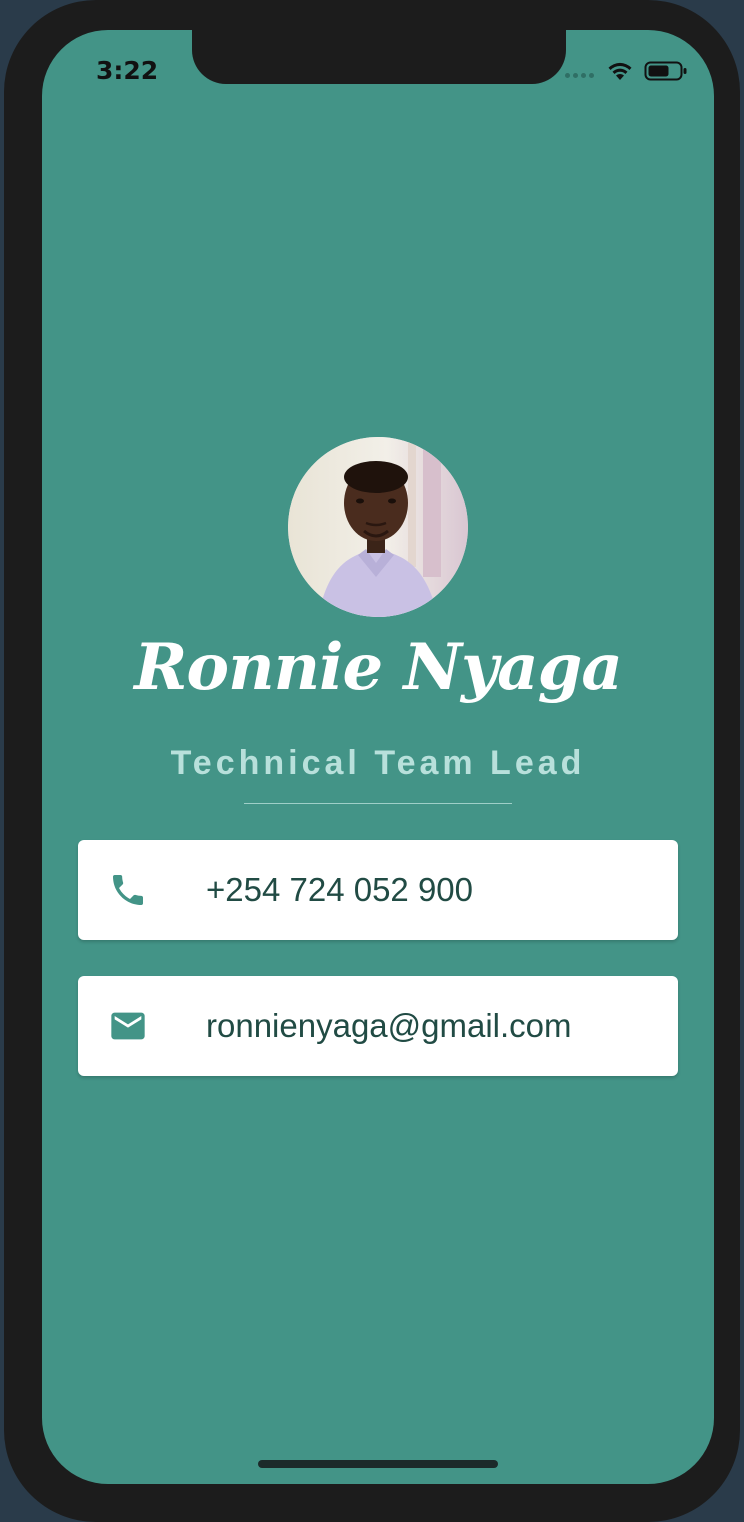 This screenshot has width=744, height=1522. Describe the element at coordinates (665, 71) in the screenshot. I see `battery-icon` at that location.